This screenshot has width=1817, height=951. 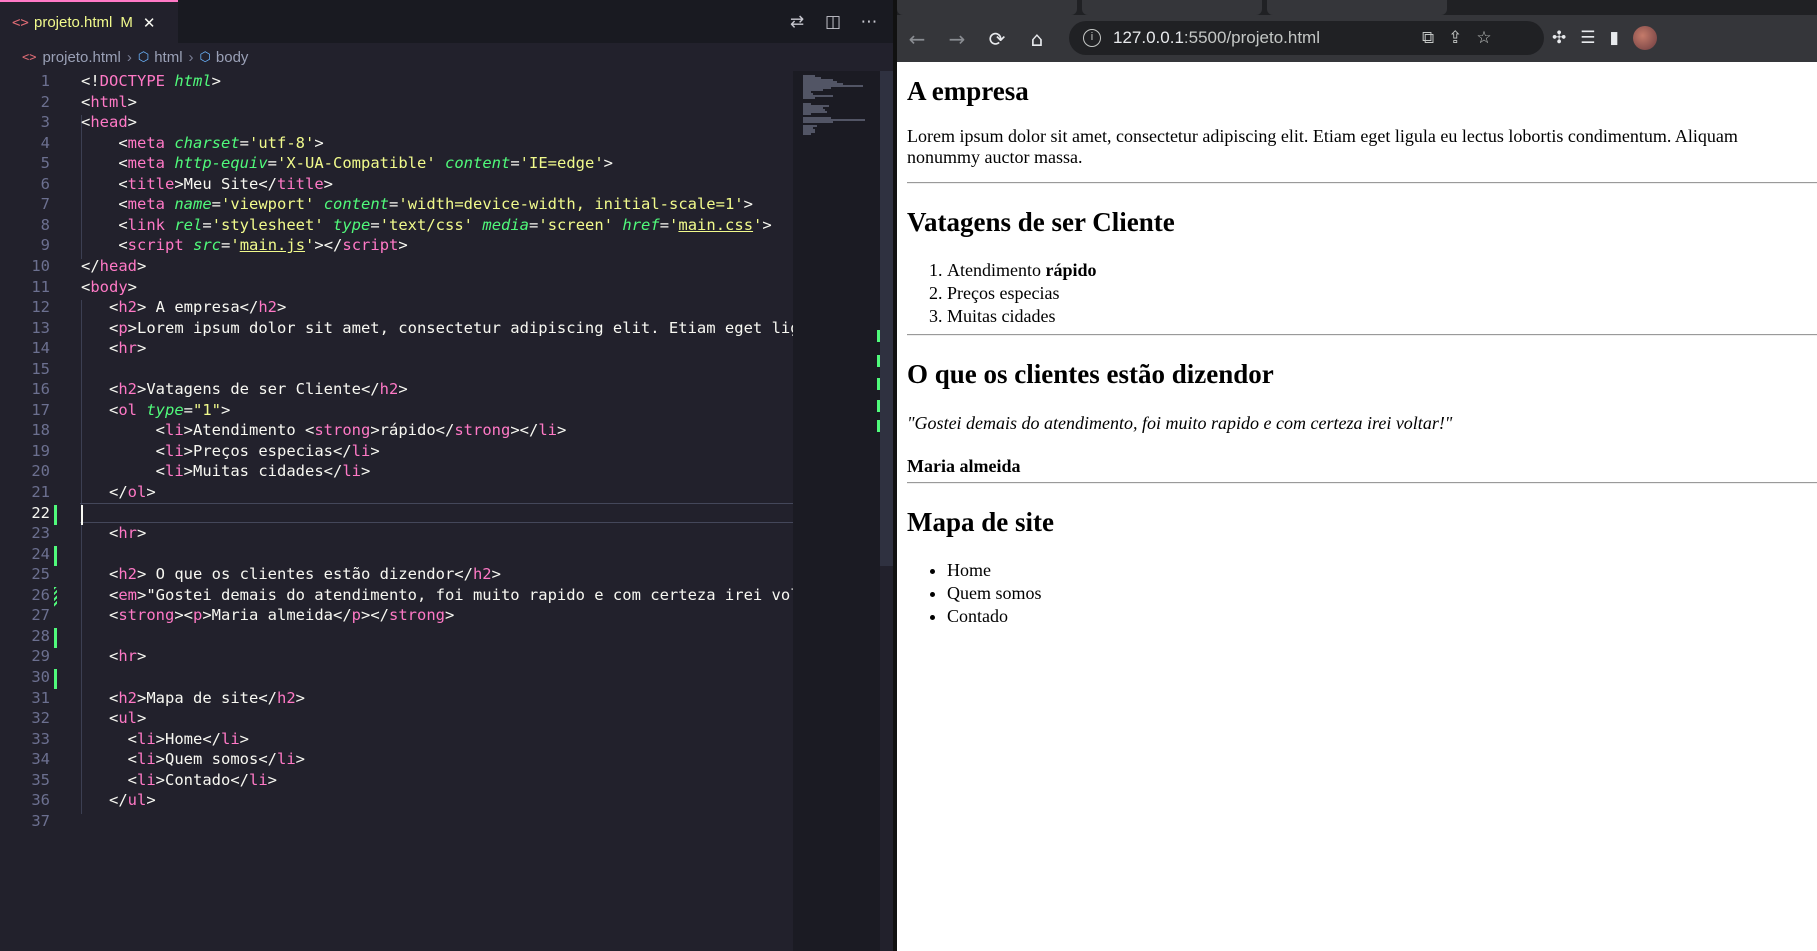 I want to click on url-path: :5500/projeto.html, so click(x=1251, y=37).